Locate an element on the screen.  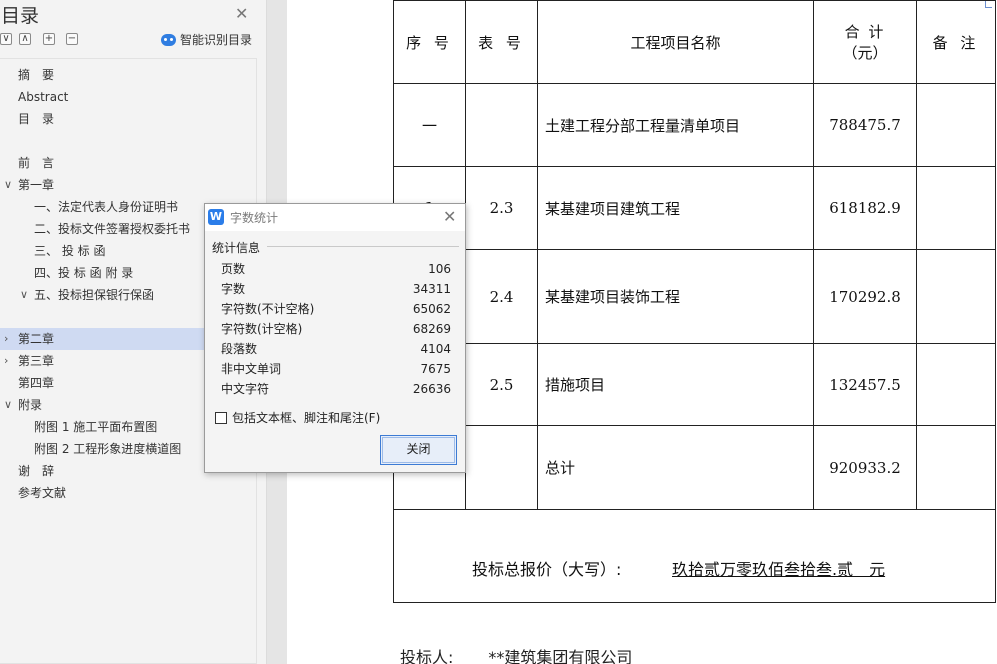
bidder-line: 投标人: **建筑集团有限公司 is located at coordinates (533, 654).